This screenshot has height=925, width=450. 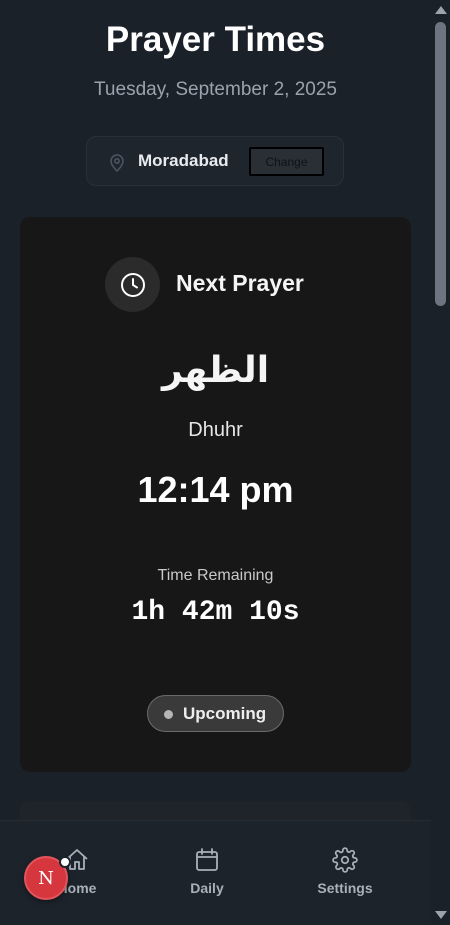 What do you see at coordinates (215, 370) in the screenshot?
I see `prayer-name-arabic: الظهر` at bounding box center [215, 370].